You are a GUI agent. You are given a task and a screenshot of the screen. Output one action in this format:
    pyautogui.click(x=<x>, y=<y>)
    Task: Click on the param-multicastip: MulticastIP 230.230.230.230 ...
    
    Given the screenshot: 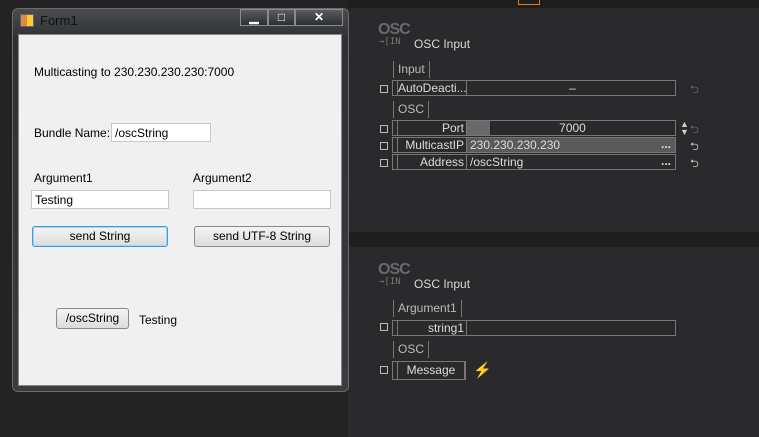 What is the action you would take?
    pyautogui.click(x=534, y=145)
    